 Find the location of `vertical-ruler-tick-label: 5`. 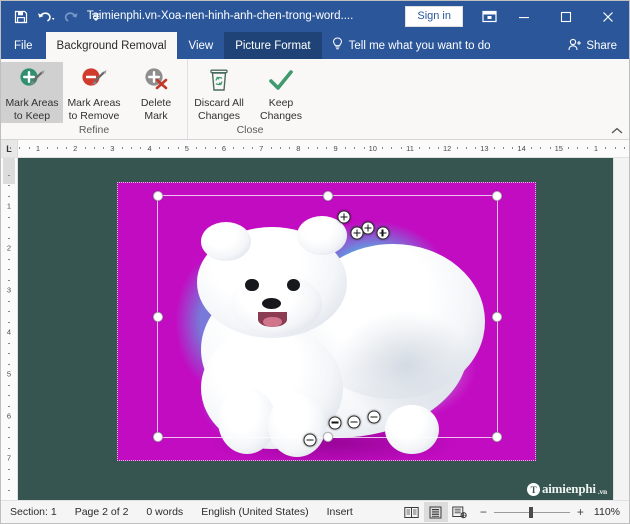

vertical-ruler-tick-label: 5 is located at coordinates (9, 374).